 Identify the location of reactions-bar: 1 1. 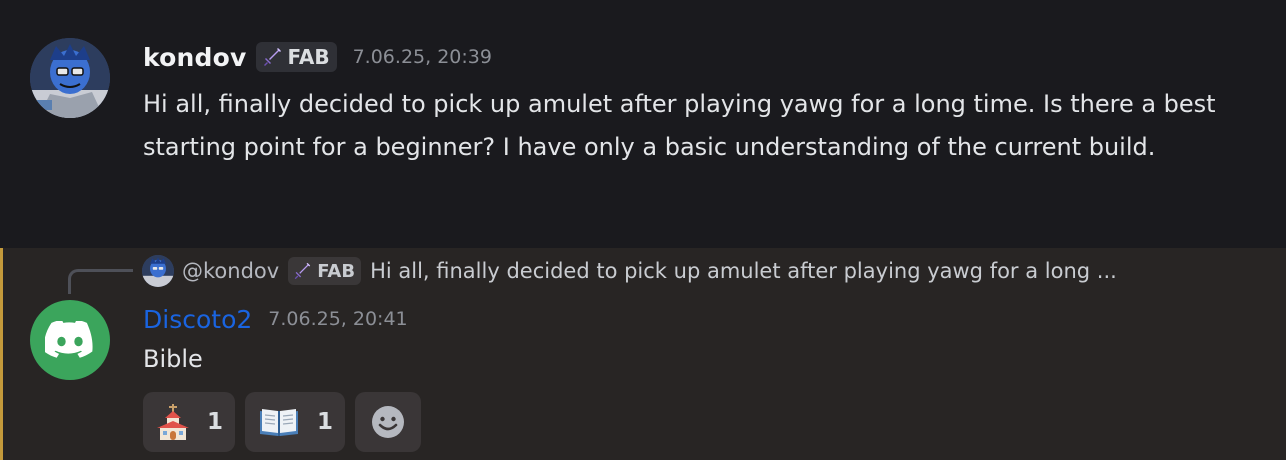
(282, 422).